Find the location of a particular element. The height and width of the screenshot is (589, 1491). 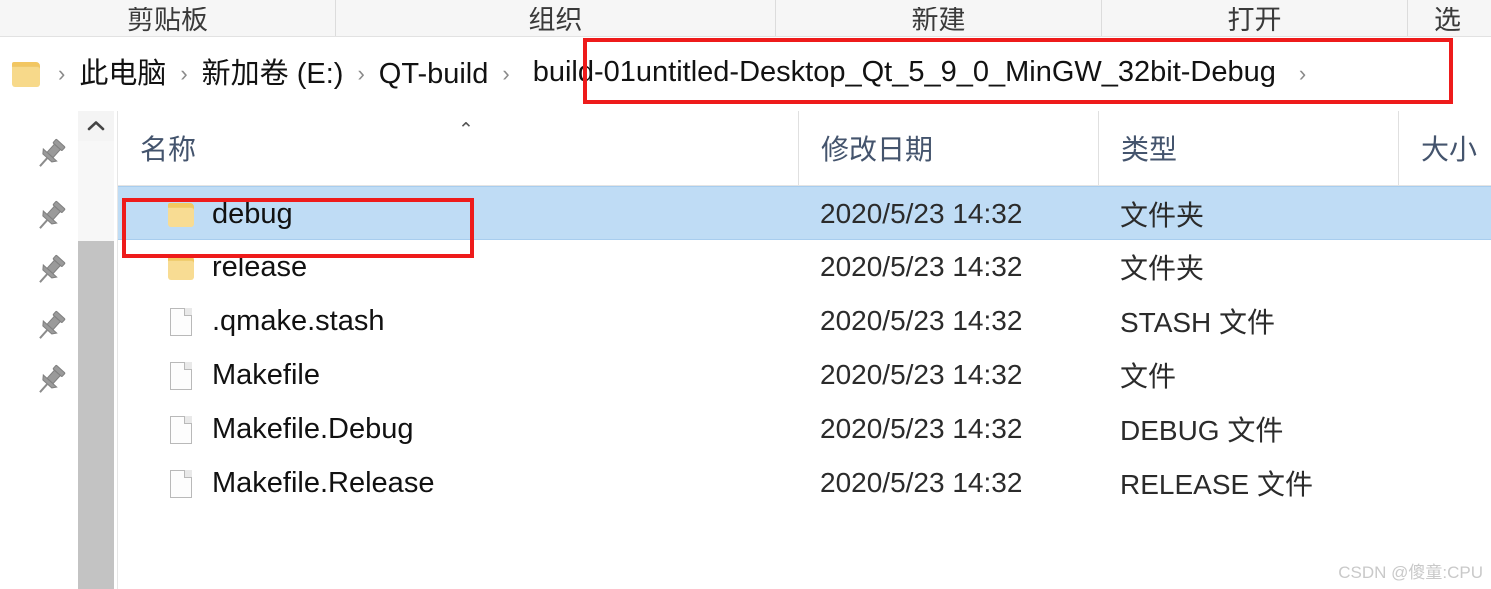

table-row: release 2020/5/23 14:32 文件夹 is located at coordinates (804, 267).